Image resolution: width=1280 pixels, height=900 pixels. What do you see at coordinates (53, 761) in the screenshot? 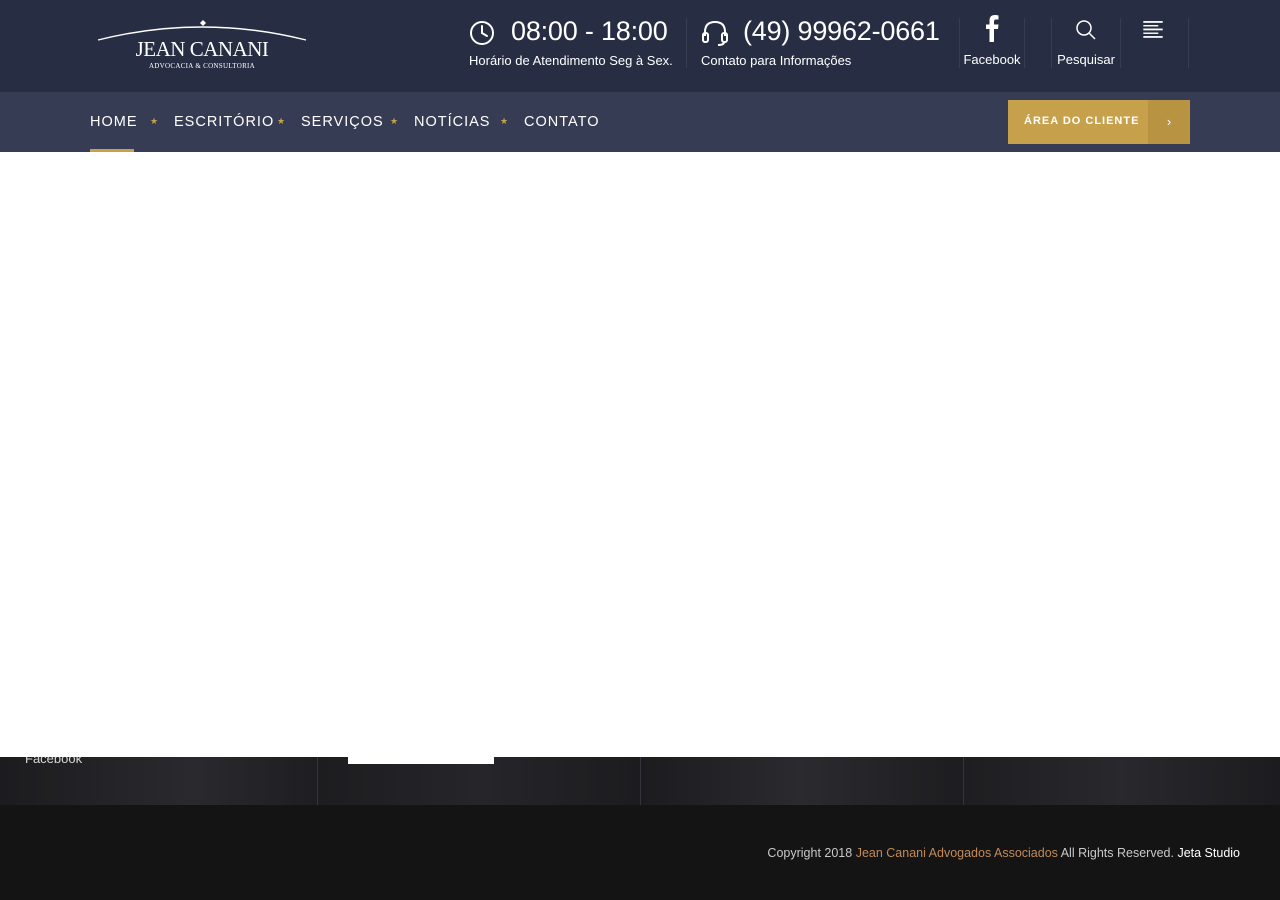
I see `footer-facebook-link: Facebook` at bounding box center [53, 761].